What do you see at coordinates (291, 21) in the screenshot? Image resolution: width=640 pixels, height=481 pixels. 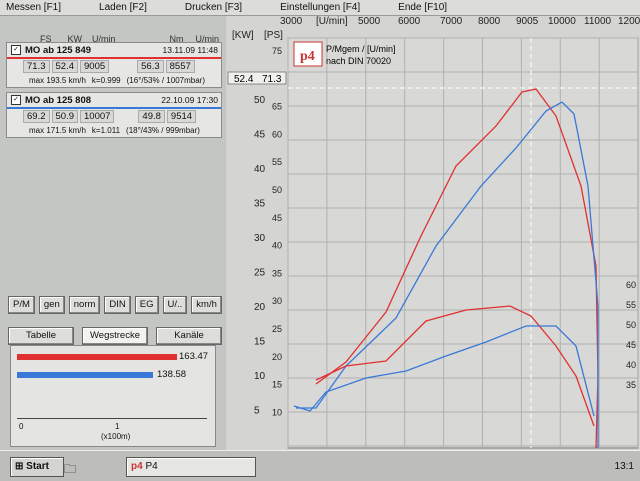 I see `rpm-tick-3000: 3000` at bounding box center [291, 21].